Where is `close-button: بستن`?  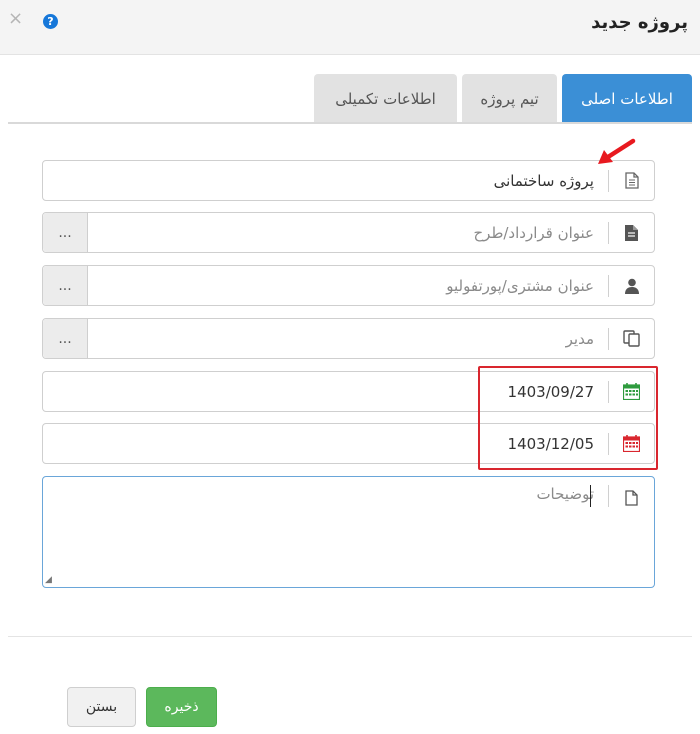 close-button: بستن is located at coordinates (101, 707).